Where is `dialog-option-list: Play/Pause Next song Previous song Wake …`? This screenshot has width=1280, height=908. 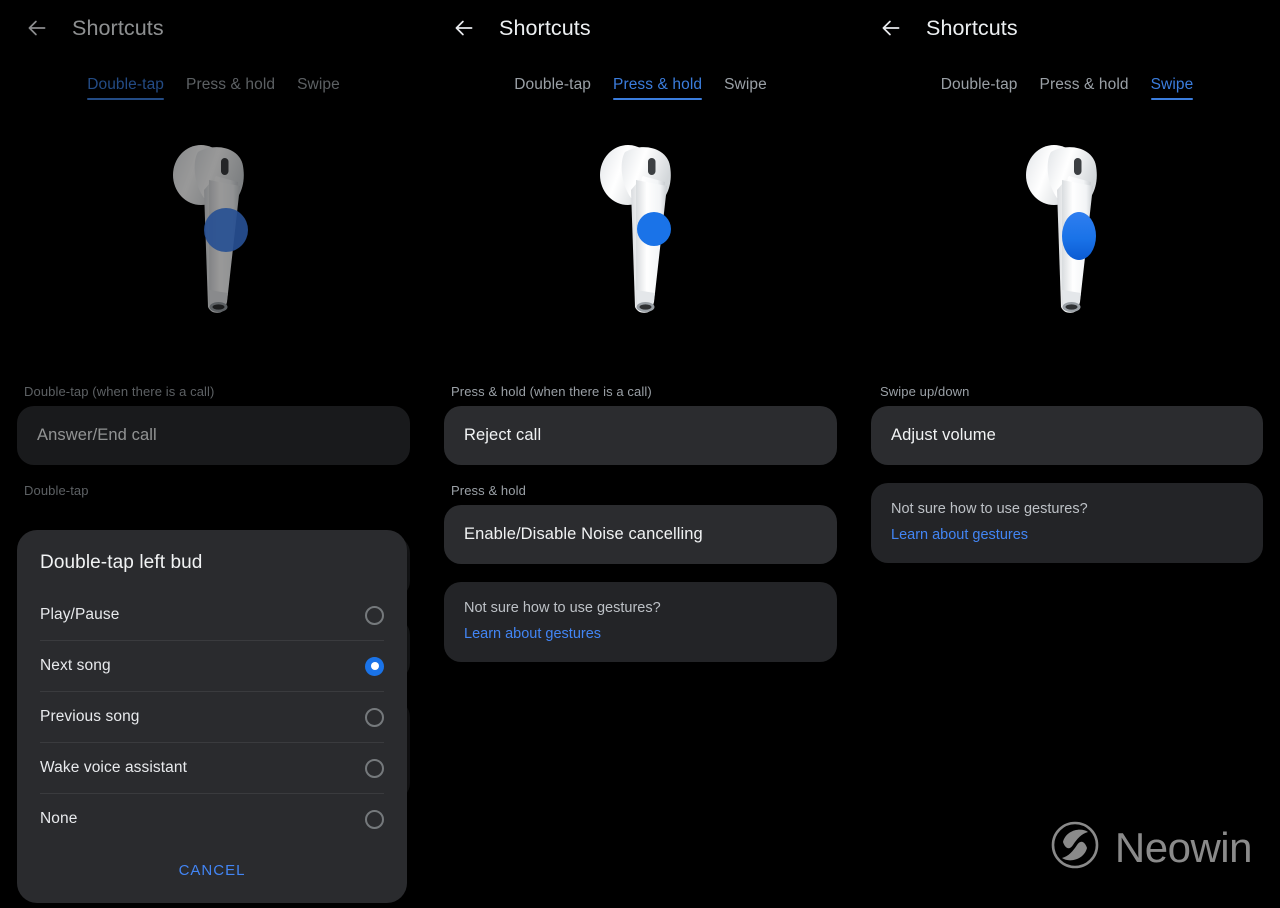
dialog-option-list: Play/Pause Next song Previous song Wake … is located at coordinates (212, 717).